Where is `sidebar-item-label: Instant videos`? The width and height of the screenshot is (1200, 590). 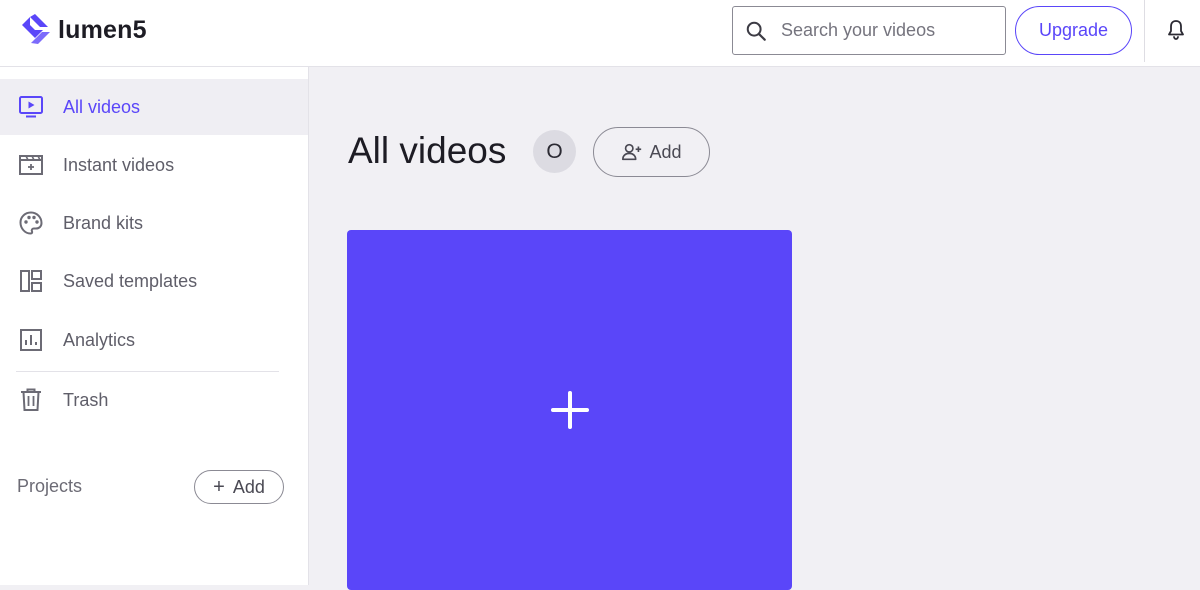 sidebar-item-label: Instant videos is located at coordinates (119, 164).